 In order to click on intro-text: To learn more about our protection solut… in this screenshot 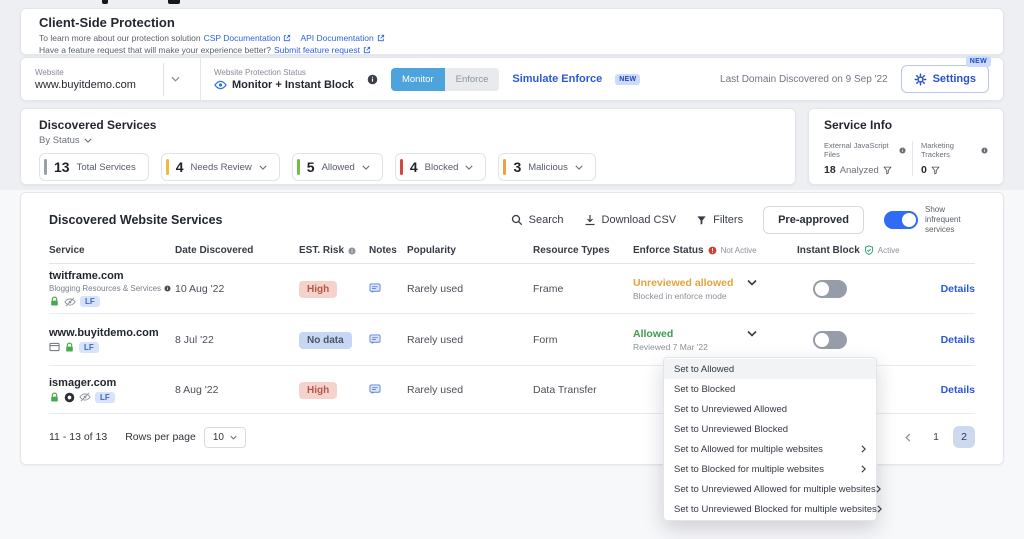, I will do `click(120, 38)`.